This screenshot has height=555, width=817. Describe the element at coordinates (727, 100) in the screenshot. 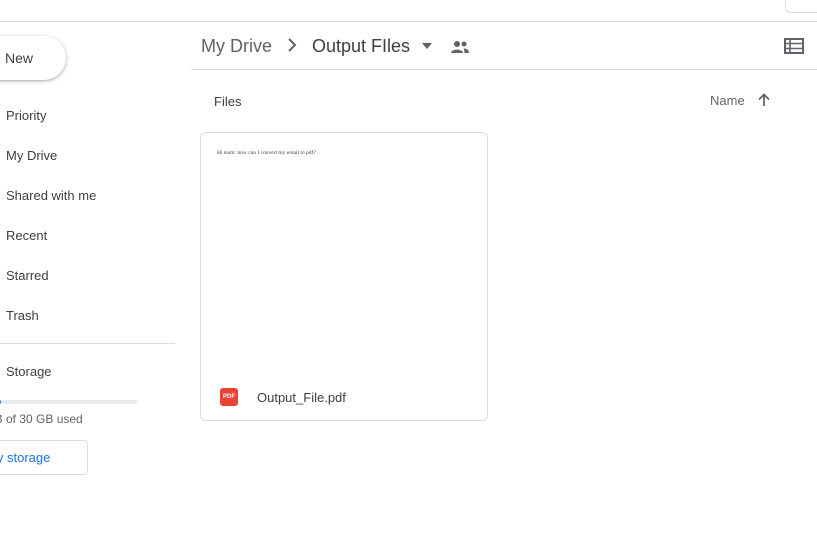

I see `sort-by-name-button: Name` at that location.